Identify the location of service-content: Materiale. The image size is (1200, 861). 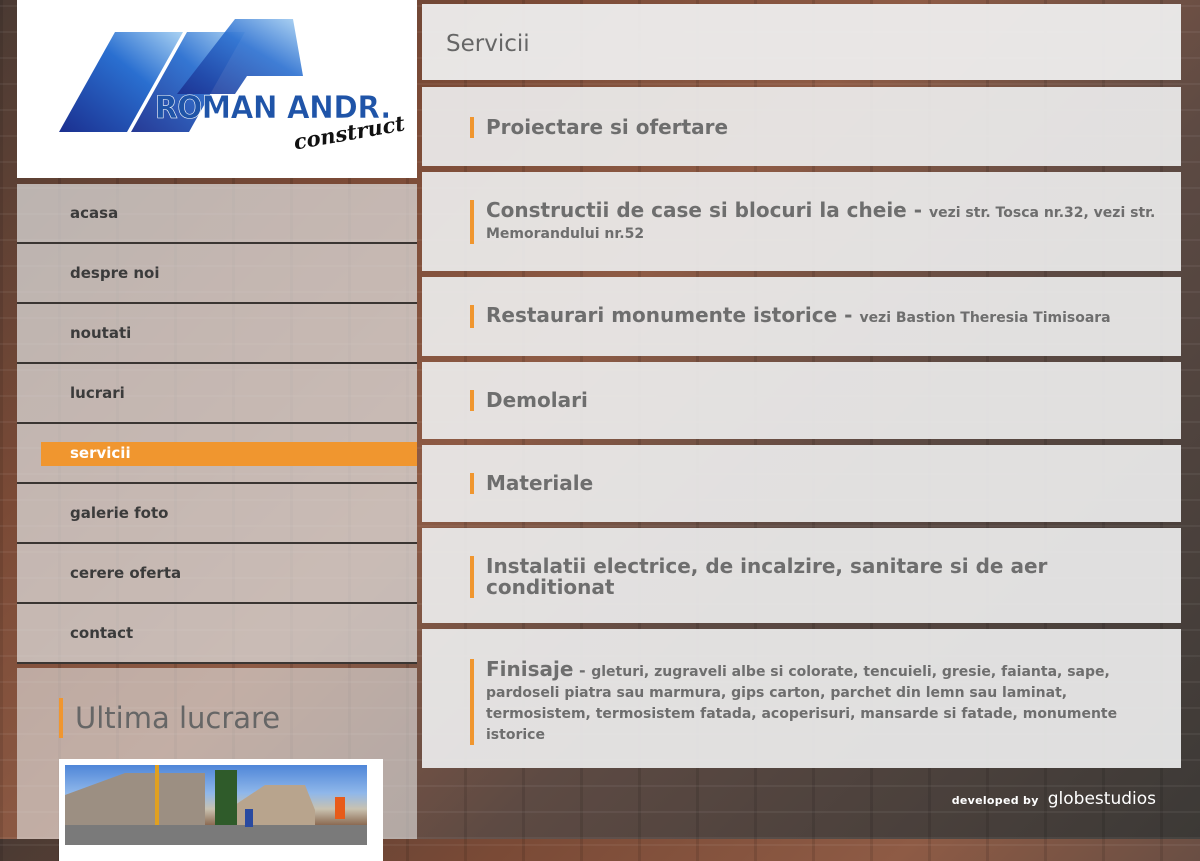
(813, 483).